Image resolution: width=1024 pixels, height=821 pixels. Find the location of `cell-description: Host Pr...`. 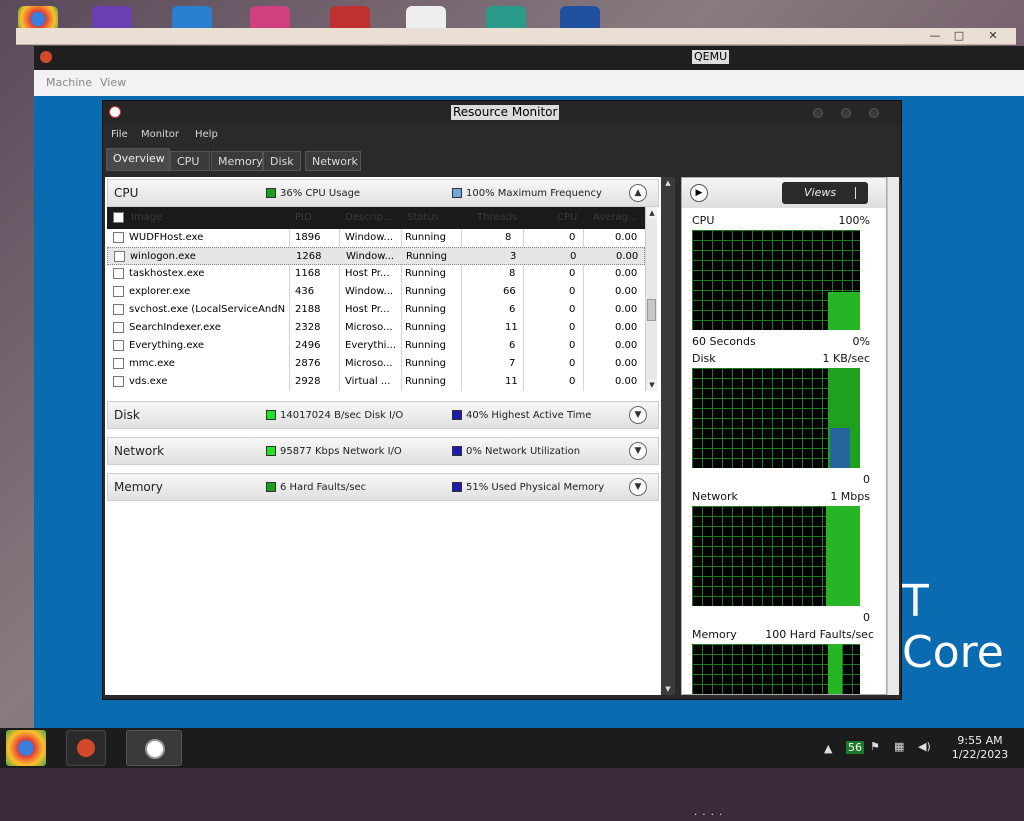

cell-description: Host Pr... is located at coordinates (367, 273).